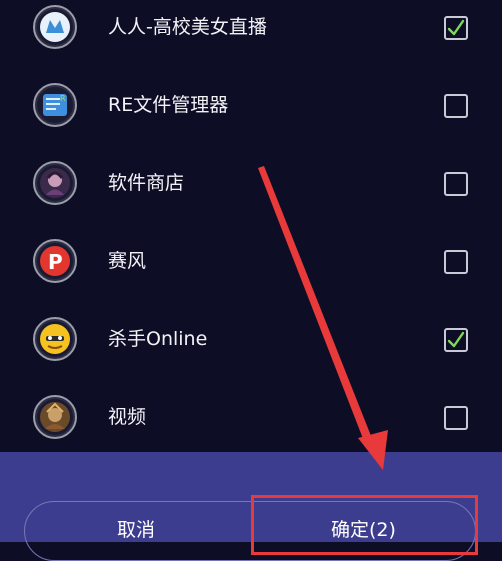 The width and height of the screenshot is (502, 561). I want to click on svg-text: P, so click(55, 262).